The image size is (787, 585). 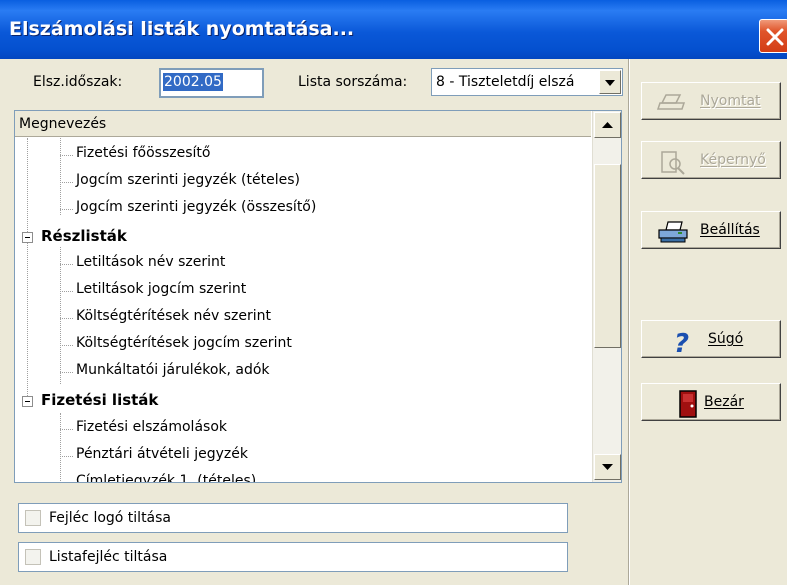 What do you see at coordinates (673, 232) in the screenshot?
I see `printer-settings-icon` at bounding box center [673, 232].